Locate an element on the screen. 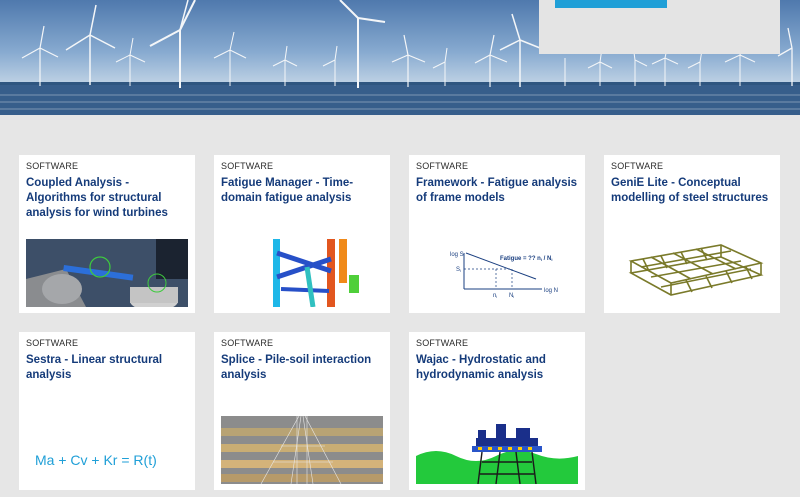  y-axis-label: log S is located at coordinates (457, 255).